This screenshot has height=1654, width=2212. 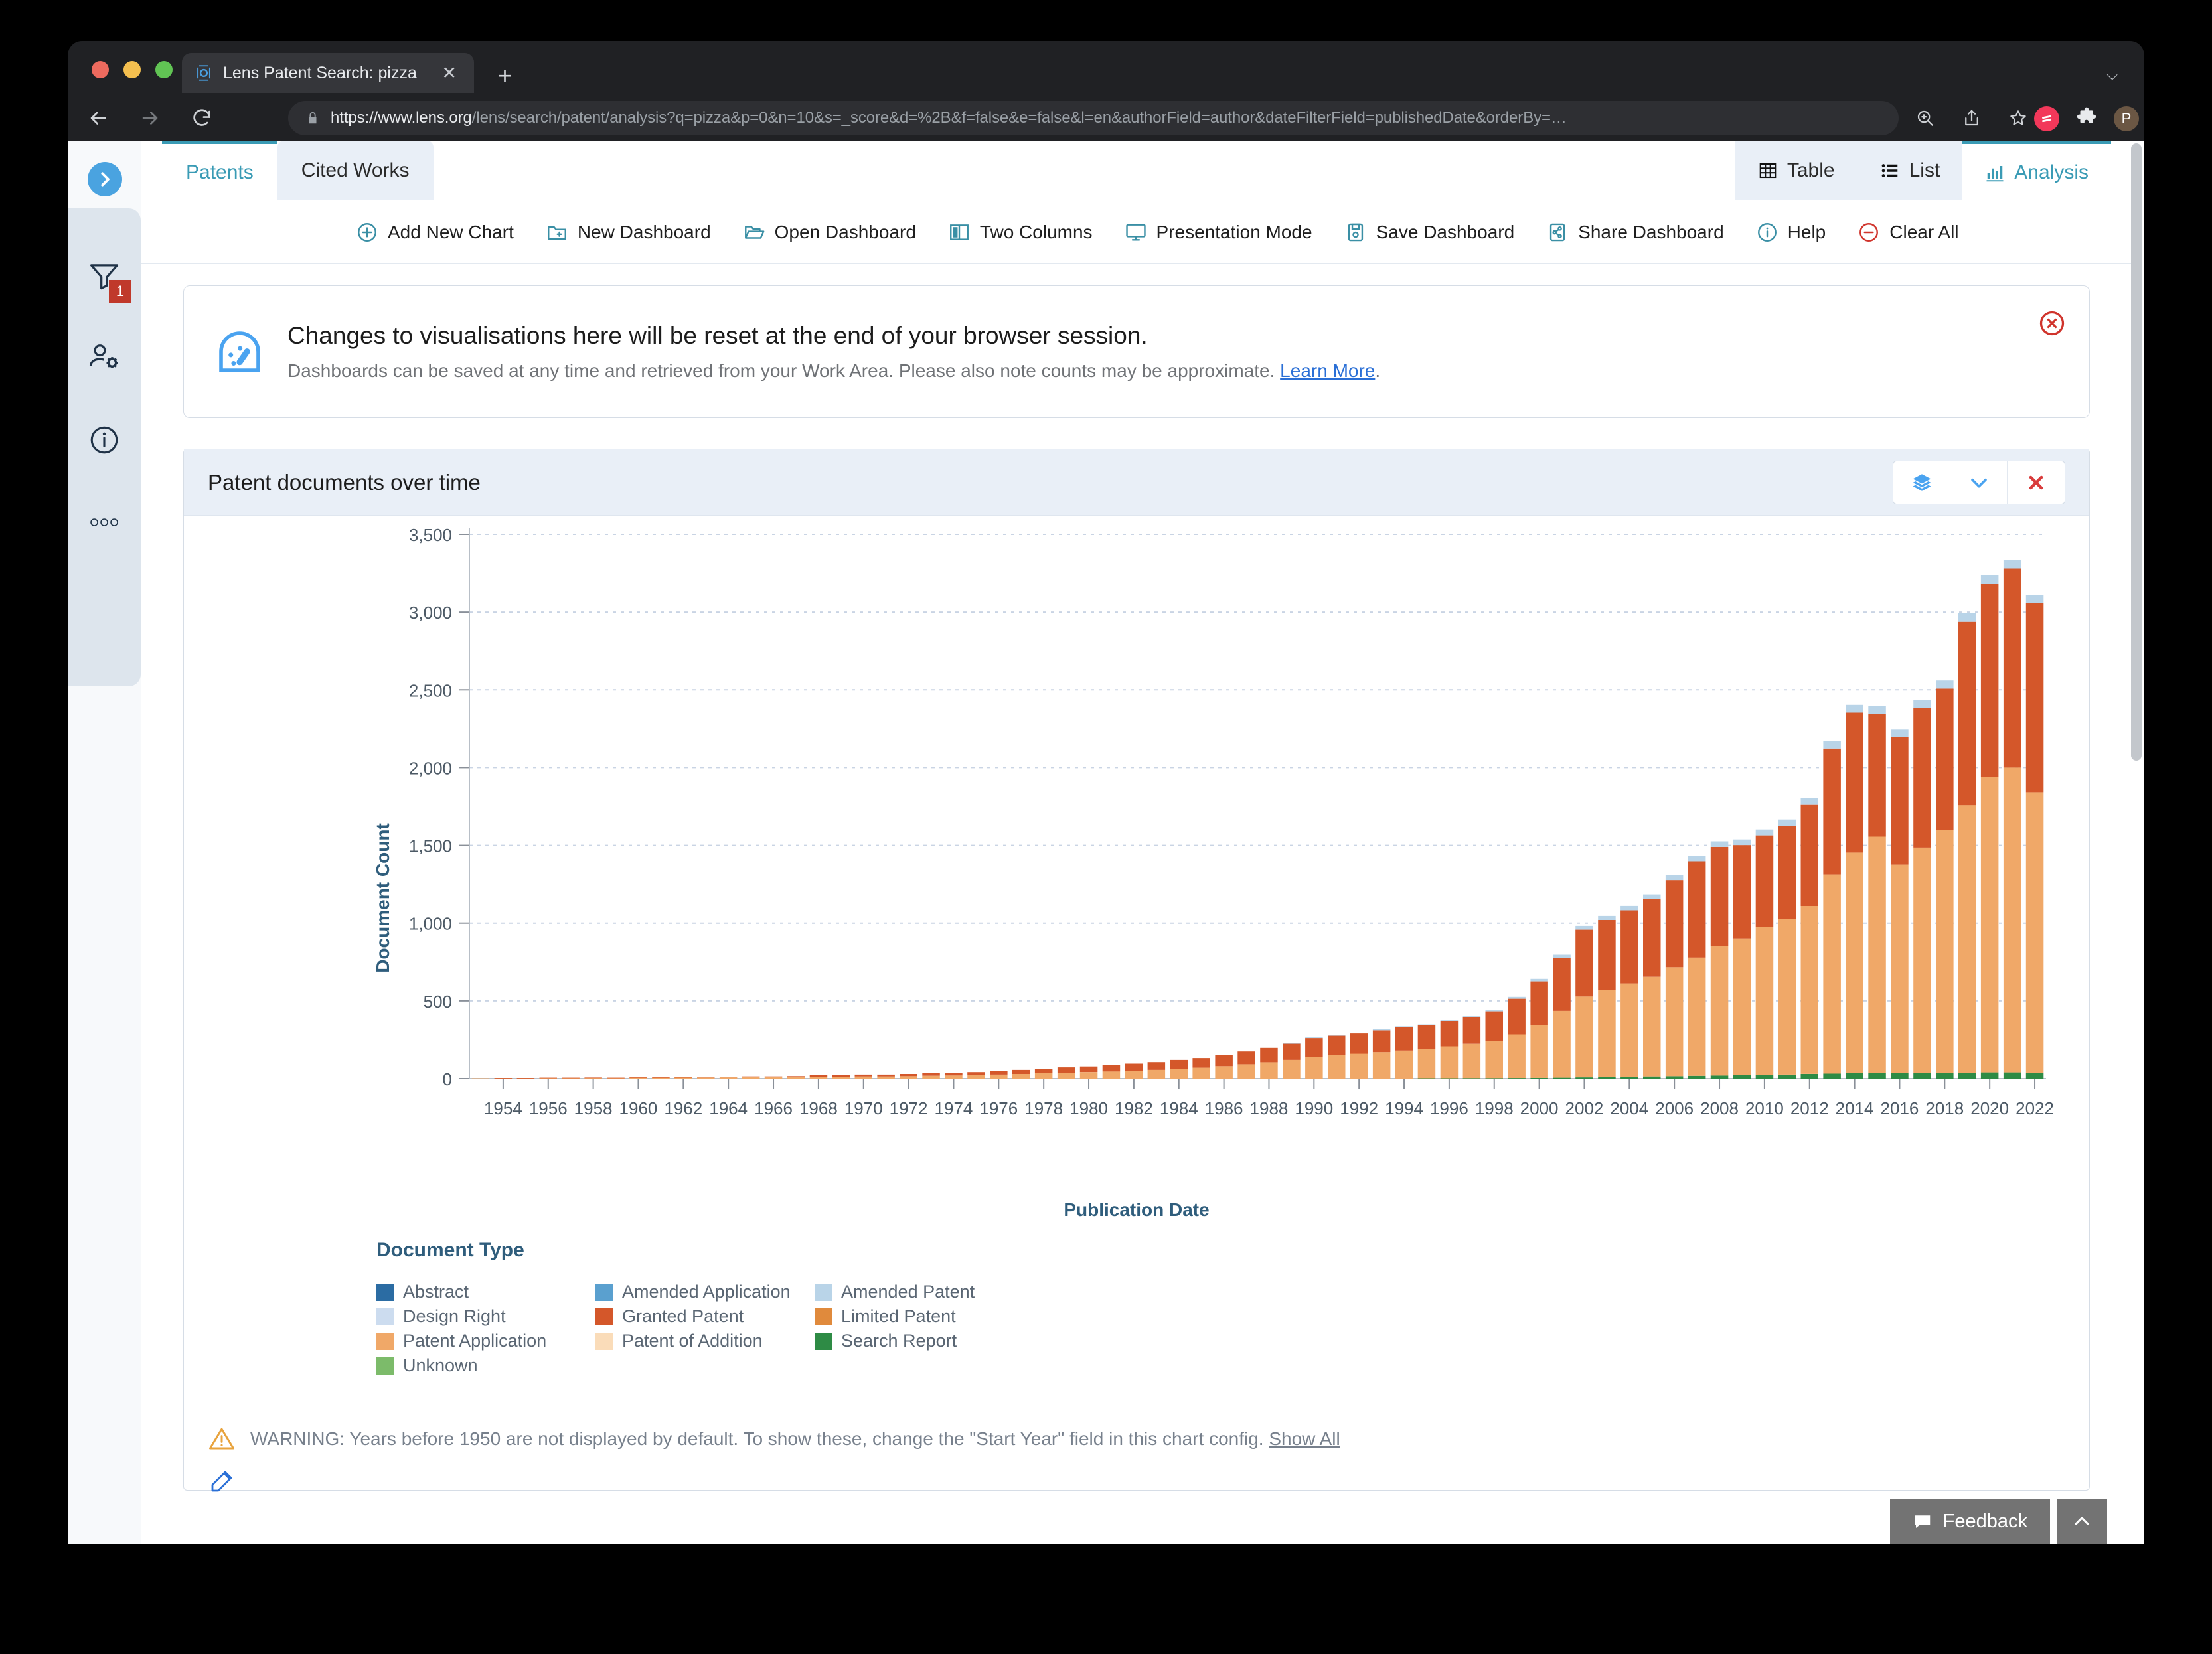 I want to click on bookmark-star-icon, so click(x=2018, y=118).